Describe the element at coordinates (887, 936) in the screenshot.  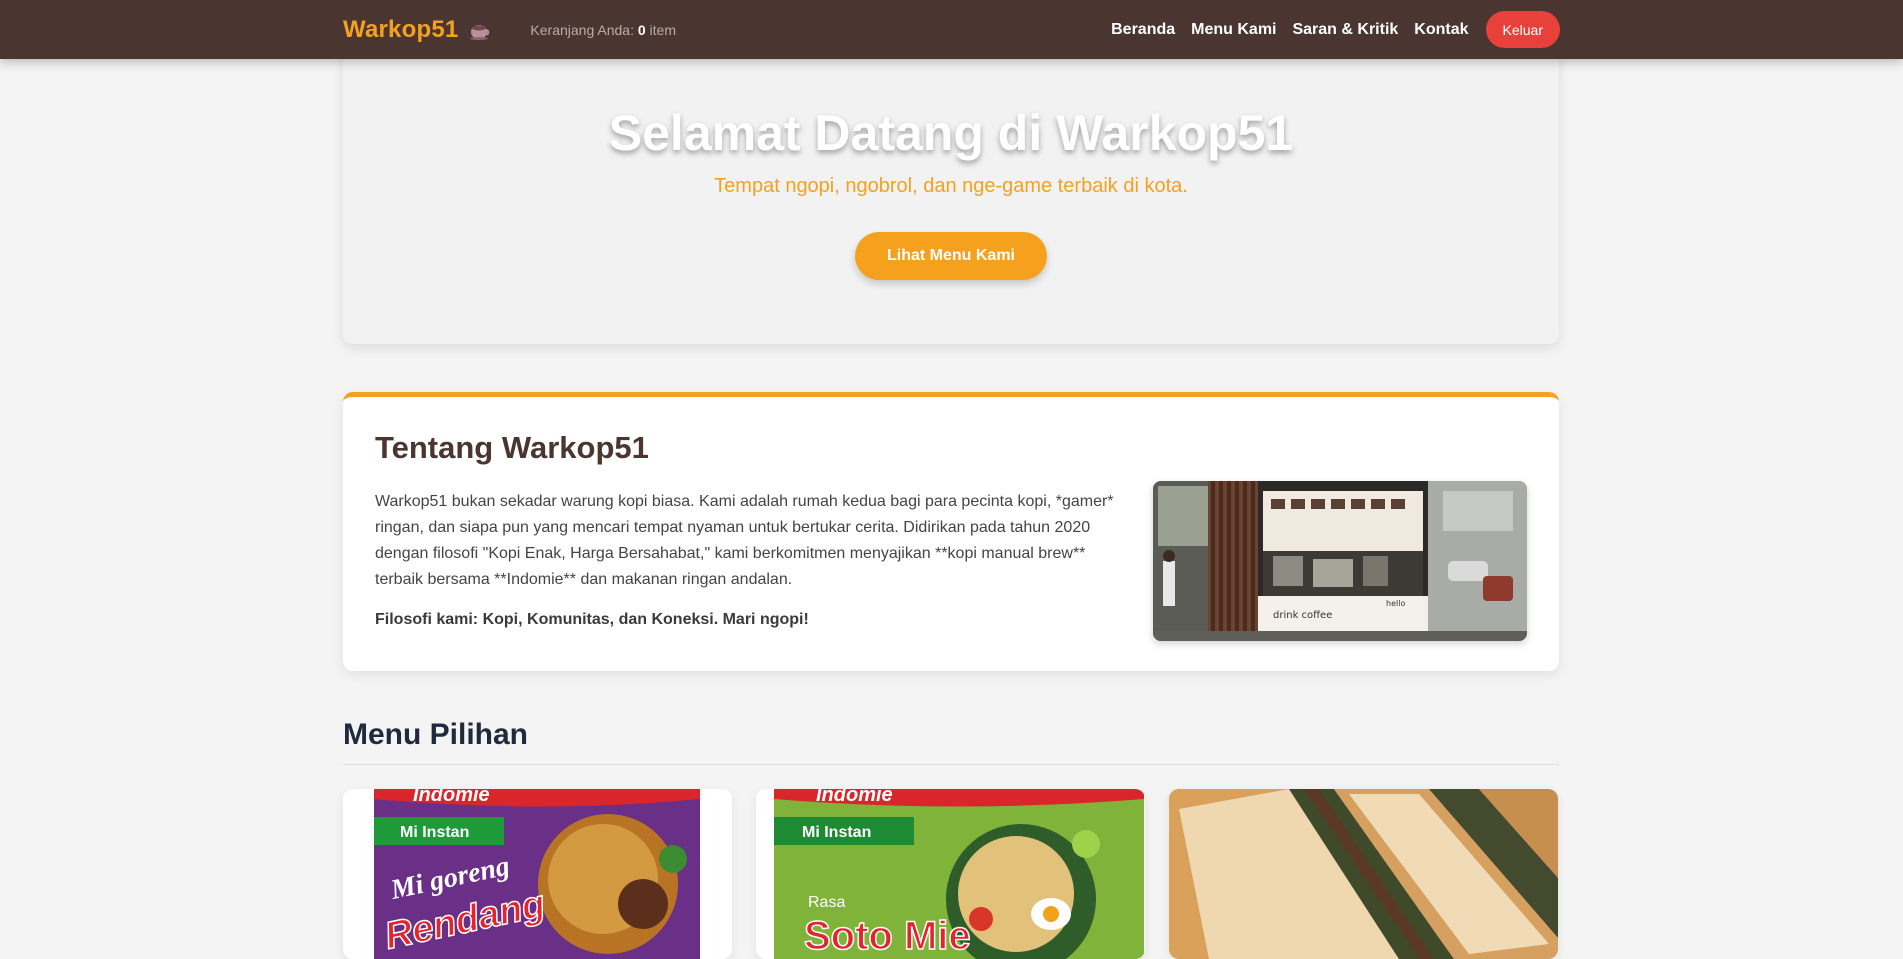
I see `pack-flavor-line2: Soto Mie` at that location.